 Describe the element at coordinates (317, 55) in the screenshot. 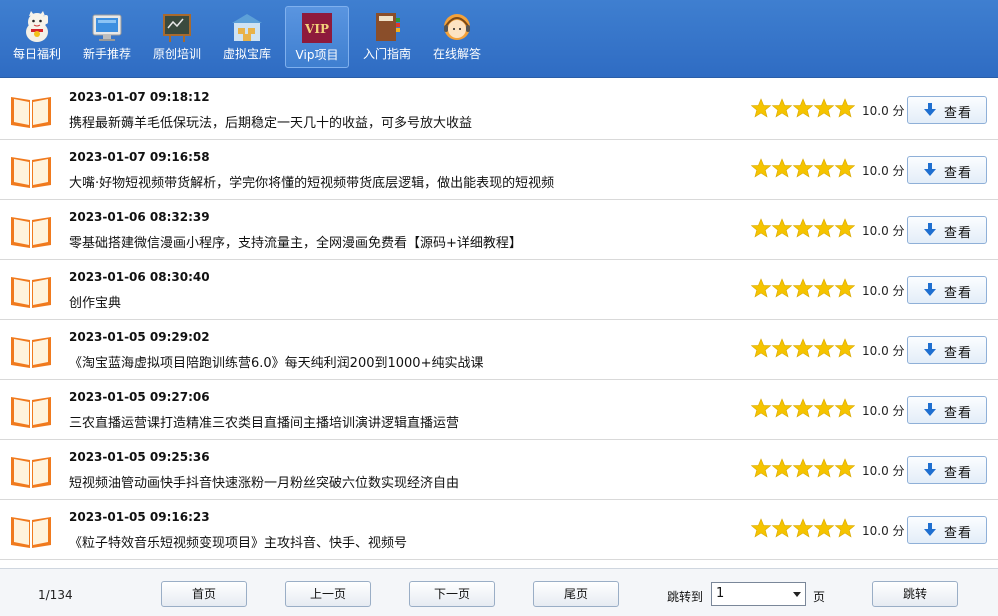

I see `toolbar-label: Vip项目` at that location.